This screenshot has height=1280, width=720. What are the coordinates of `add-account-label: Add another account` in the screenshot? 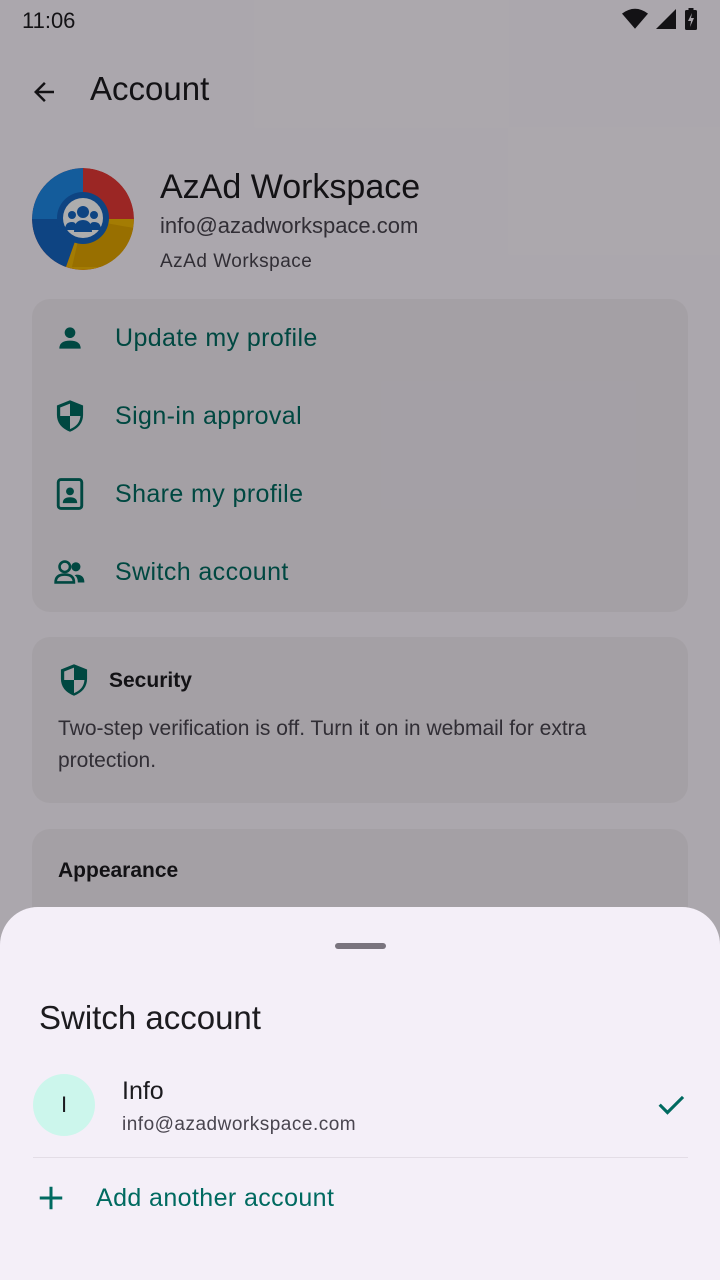 It's located at (215, 1198).